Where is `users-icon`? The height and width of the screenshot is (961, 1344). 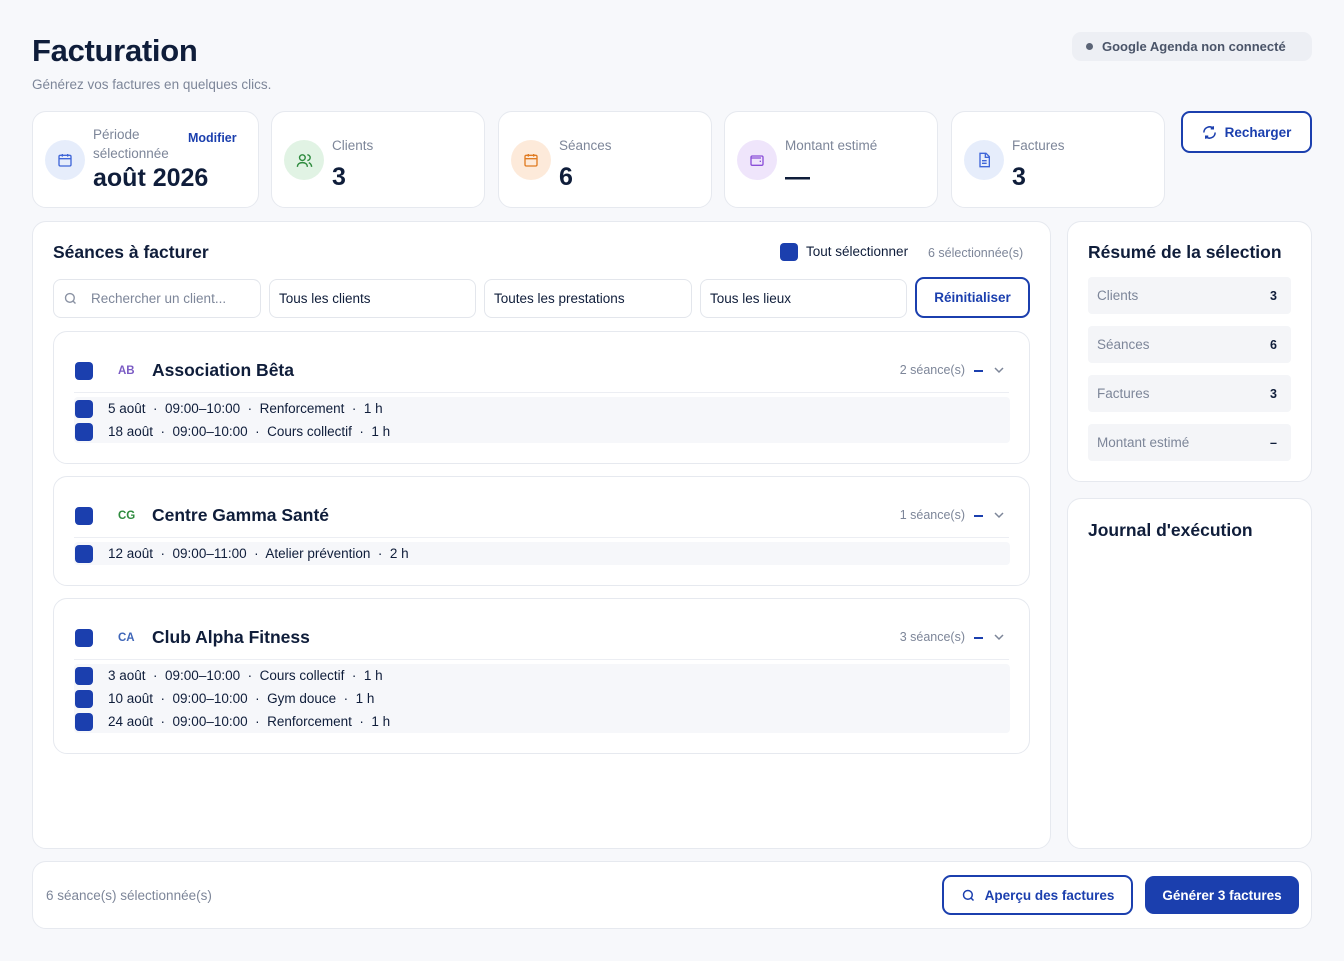
users-icon is located at coordinates (304, 160).